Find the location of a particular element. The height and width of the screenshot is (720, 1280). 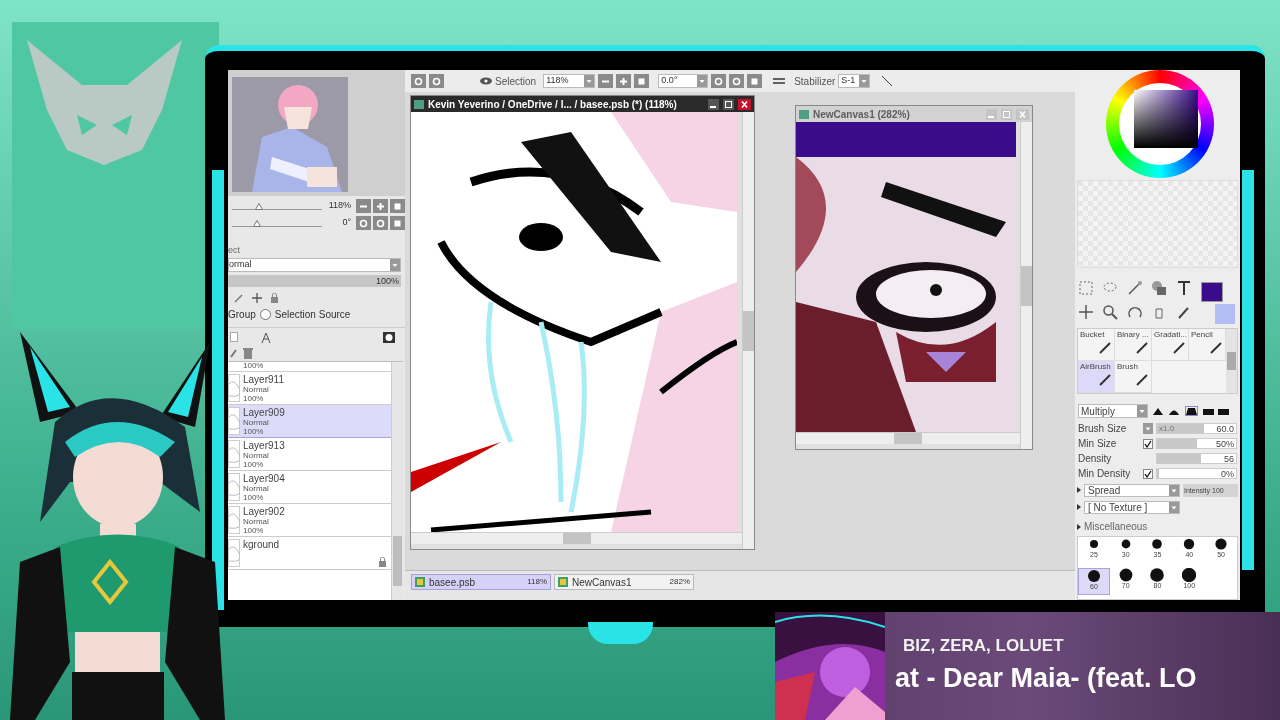

plus-icon is located at coordinates (624, 81).